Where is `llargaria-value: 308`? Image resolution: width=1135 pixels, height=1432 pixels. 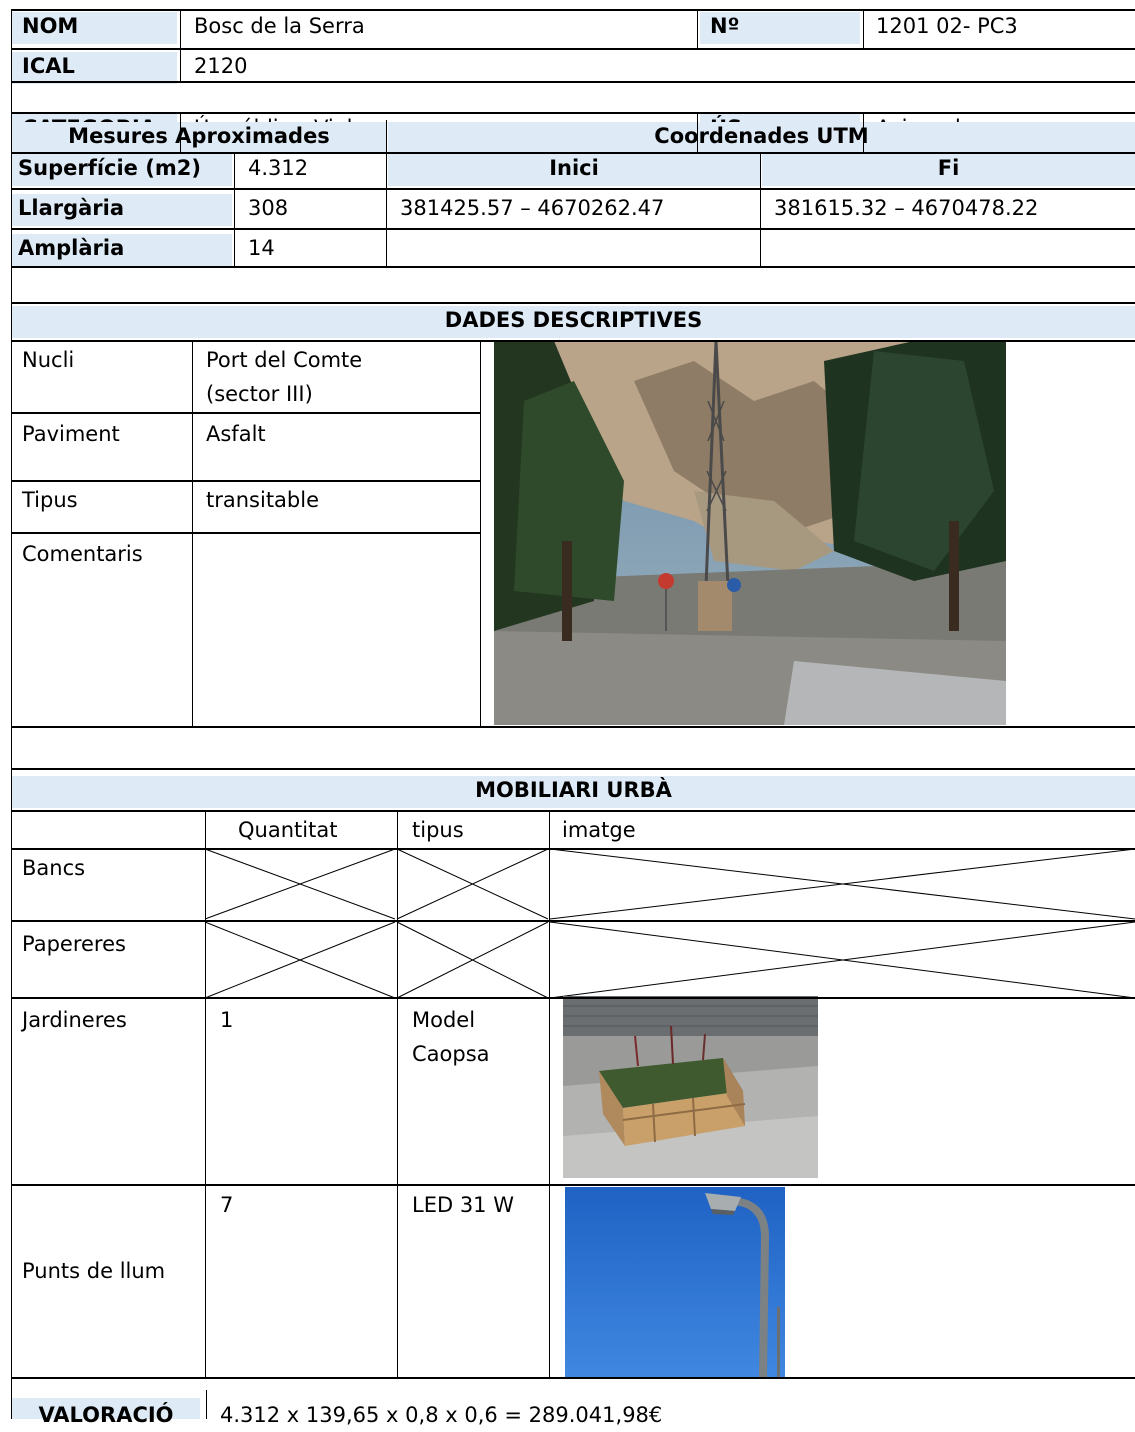 llargaria-value: 308 is located at coordinates (268, 208).